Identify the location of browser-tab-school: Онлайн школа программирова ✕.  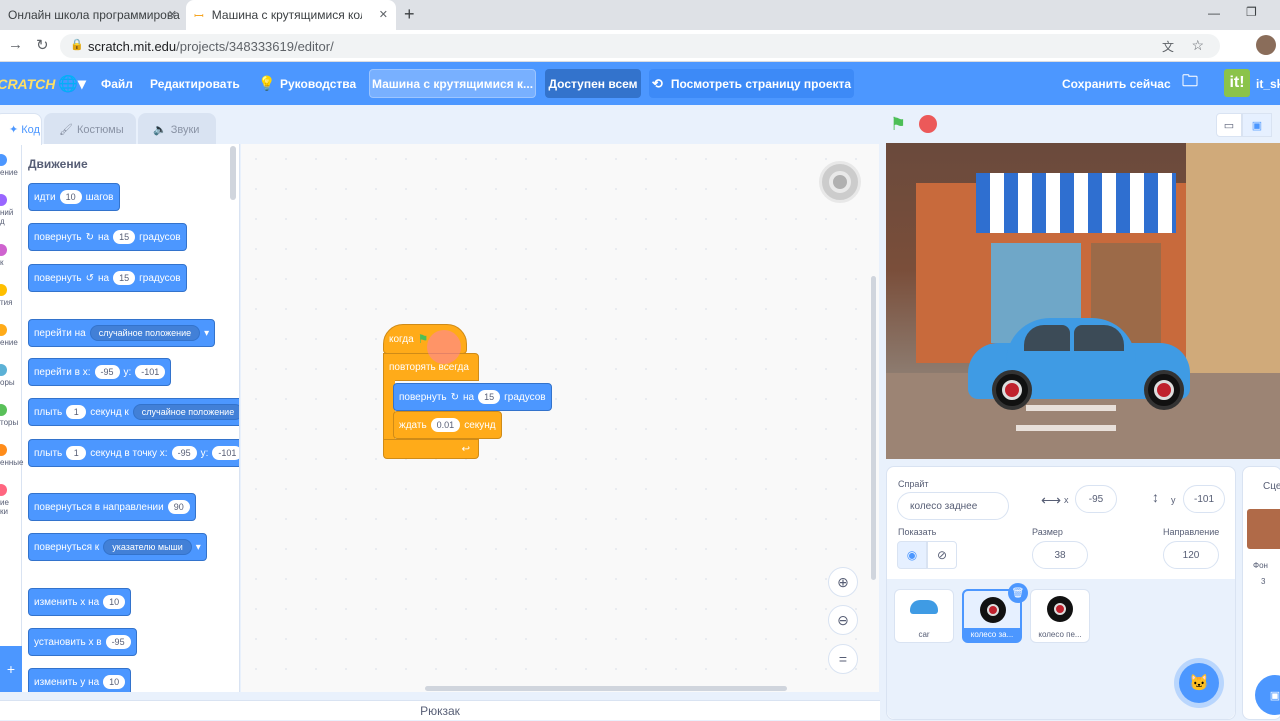
(92, 15).